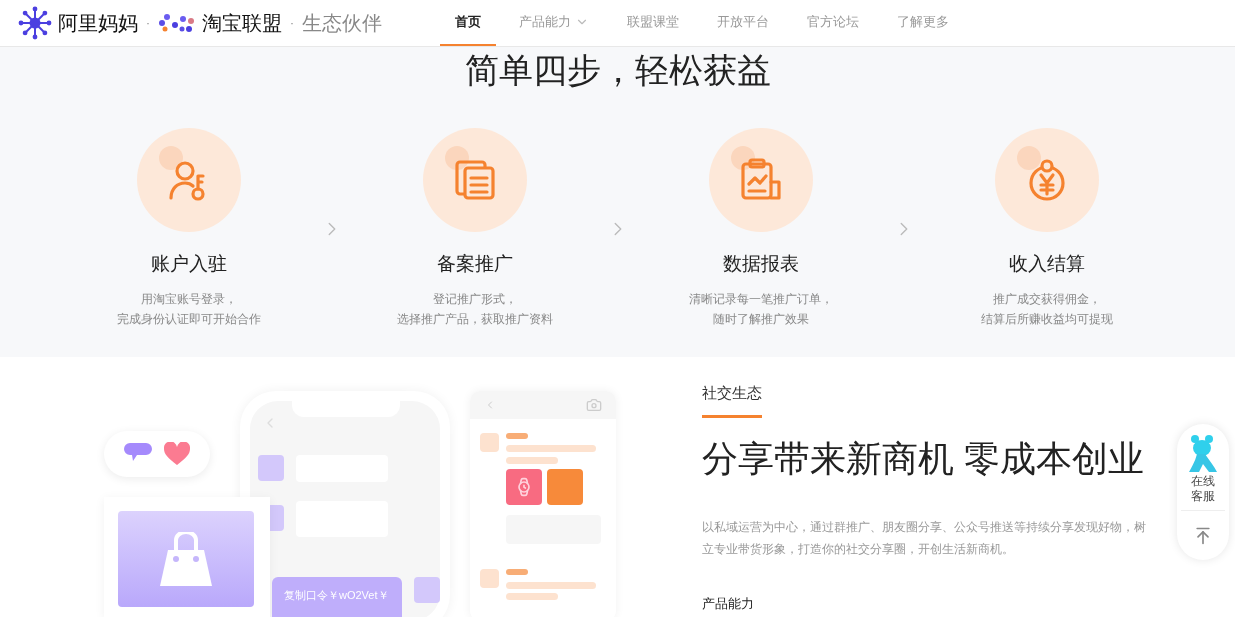  What do you see at coordinates (1046, 309) in the screenshot?
I see `step-description: 推广成交获得佣金， 结算后所赚收益均可提现` at bounding box center [1046, 309].